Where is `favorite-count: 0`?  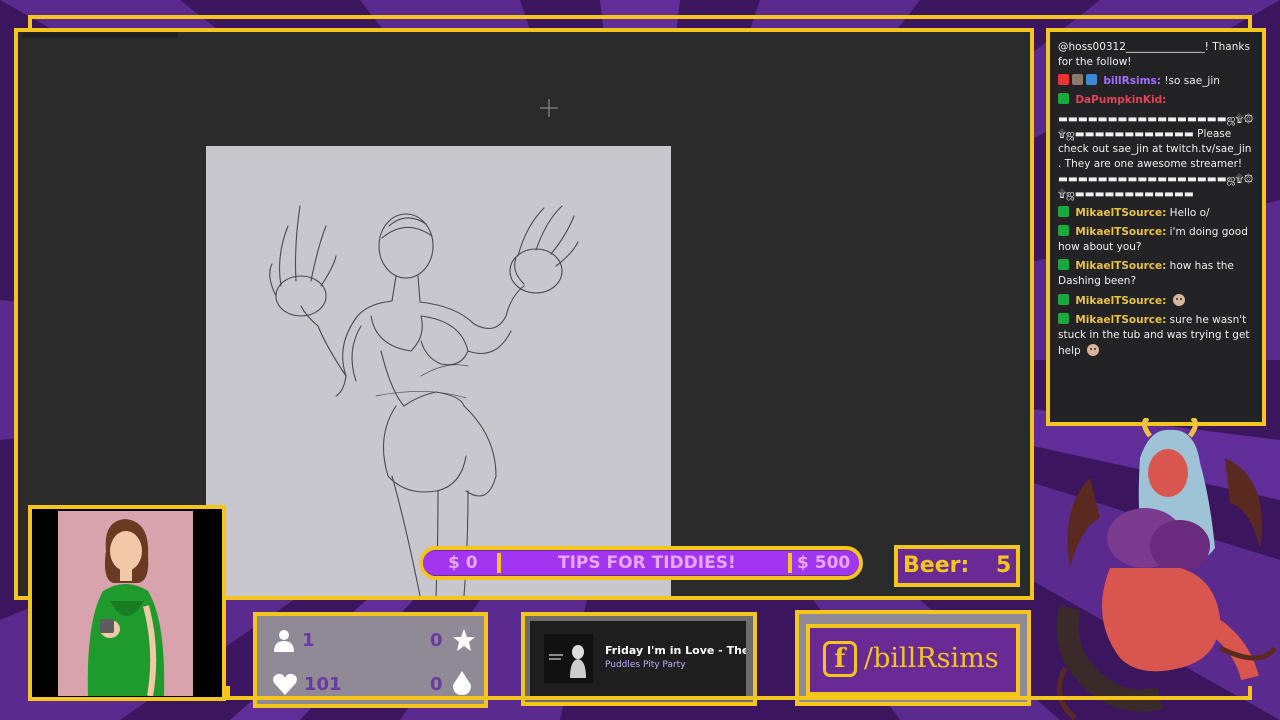
favorite-count: 0 is located at coordinates (436, 640).